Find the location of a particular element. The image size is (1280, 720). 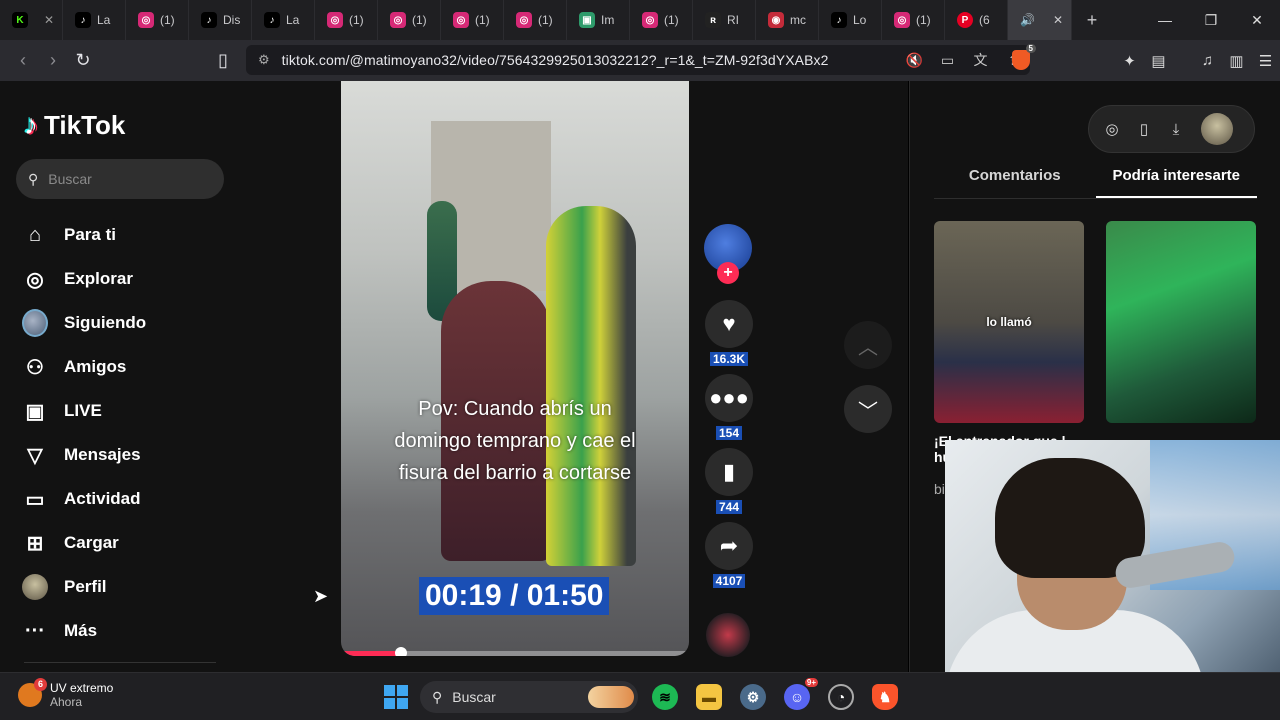

sidebar-item-perfil: Perfil is located at coordinates (84, 587).